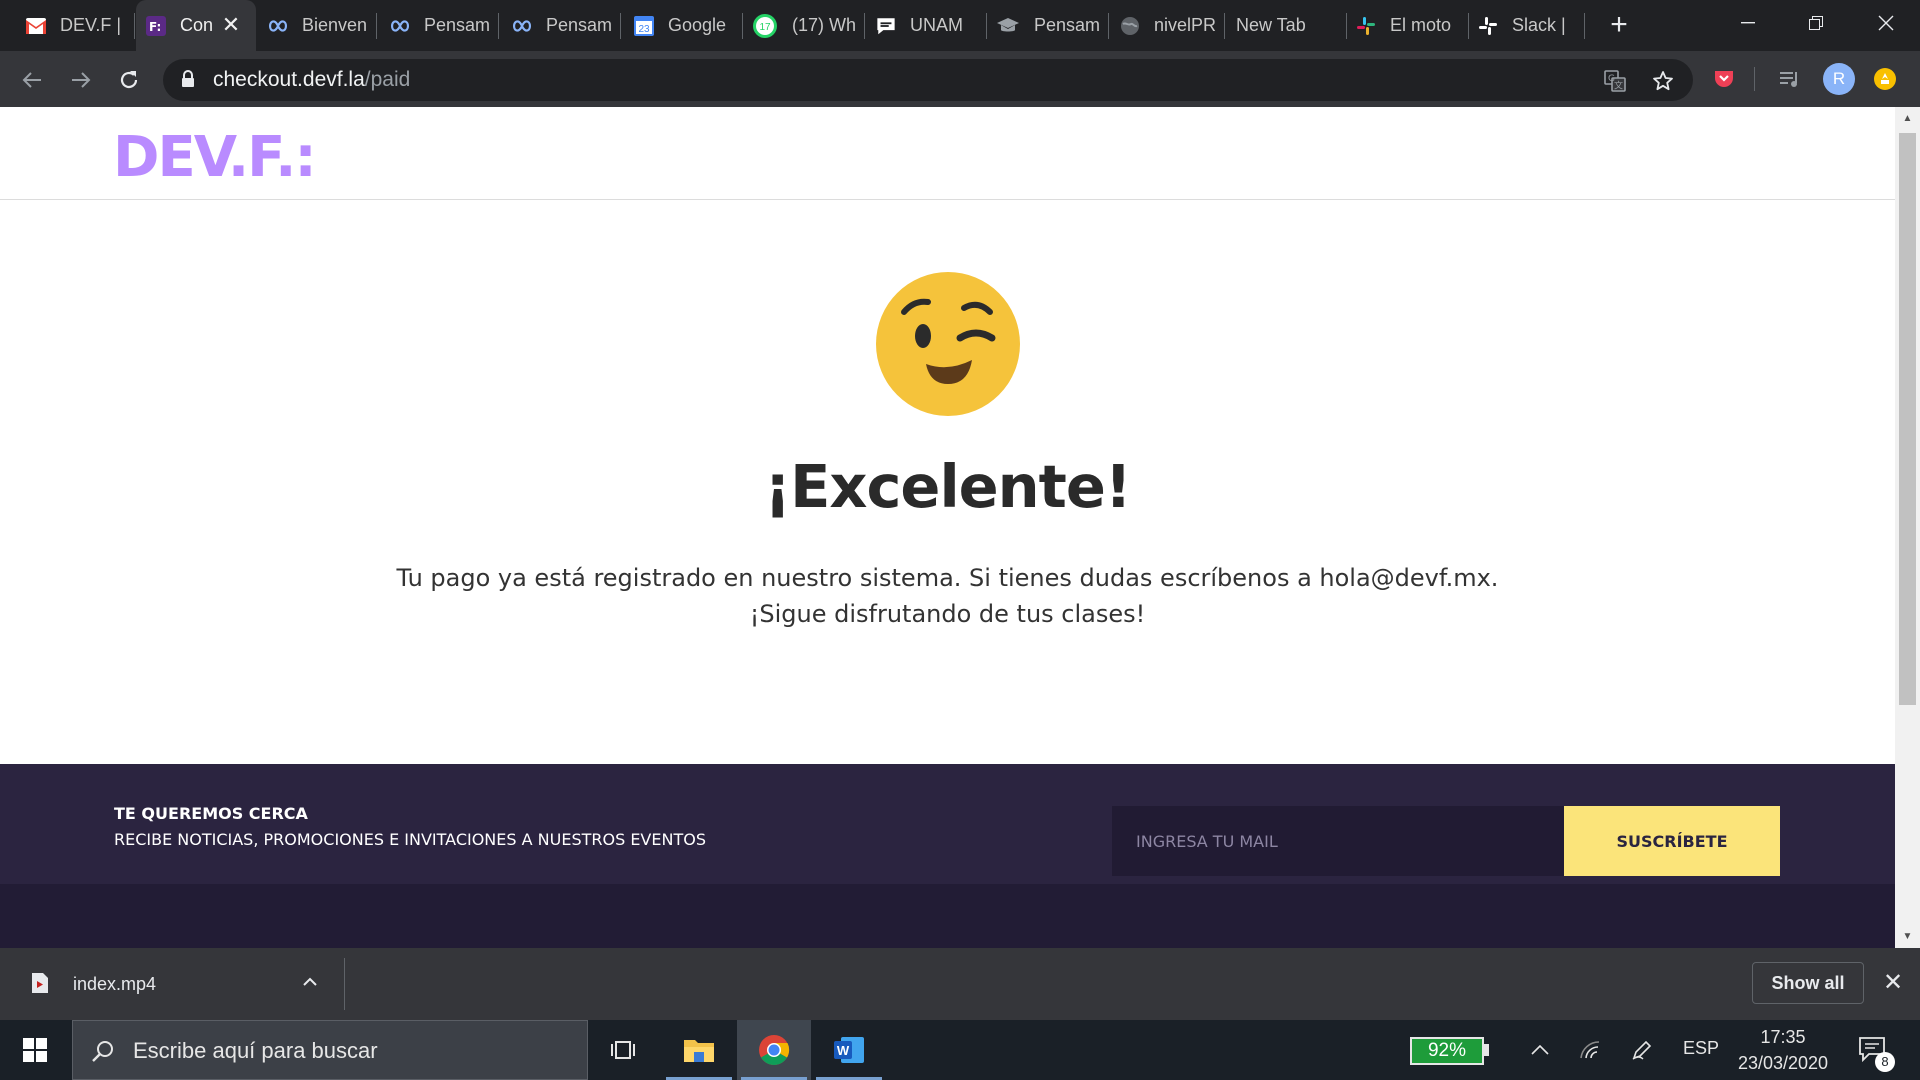 The width and height of the screenshot is (1920, 1080). I want to click on lock-icon, so click(188, 81).